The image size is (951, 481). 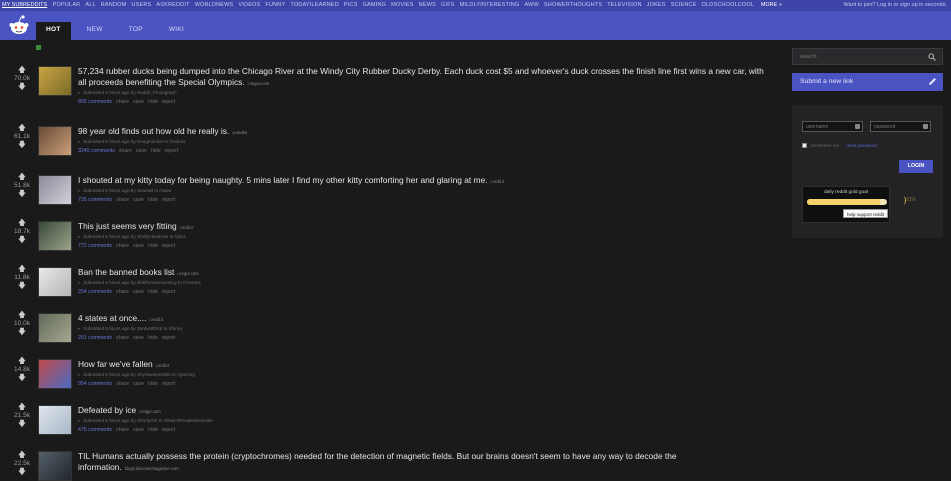 What do you see at coordinates (141, 5) in the screenshot?
I see `subreddit-link: USERS` at bounding box center [141, 5].